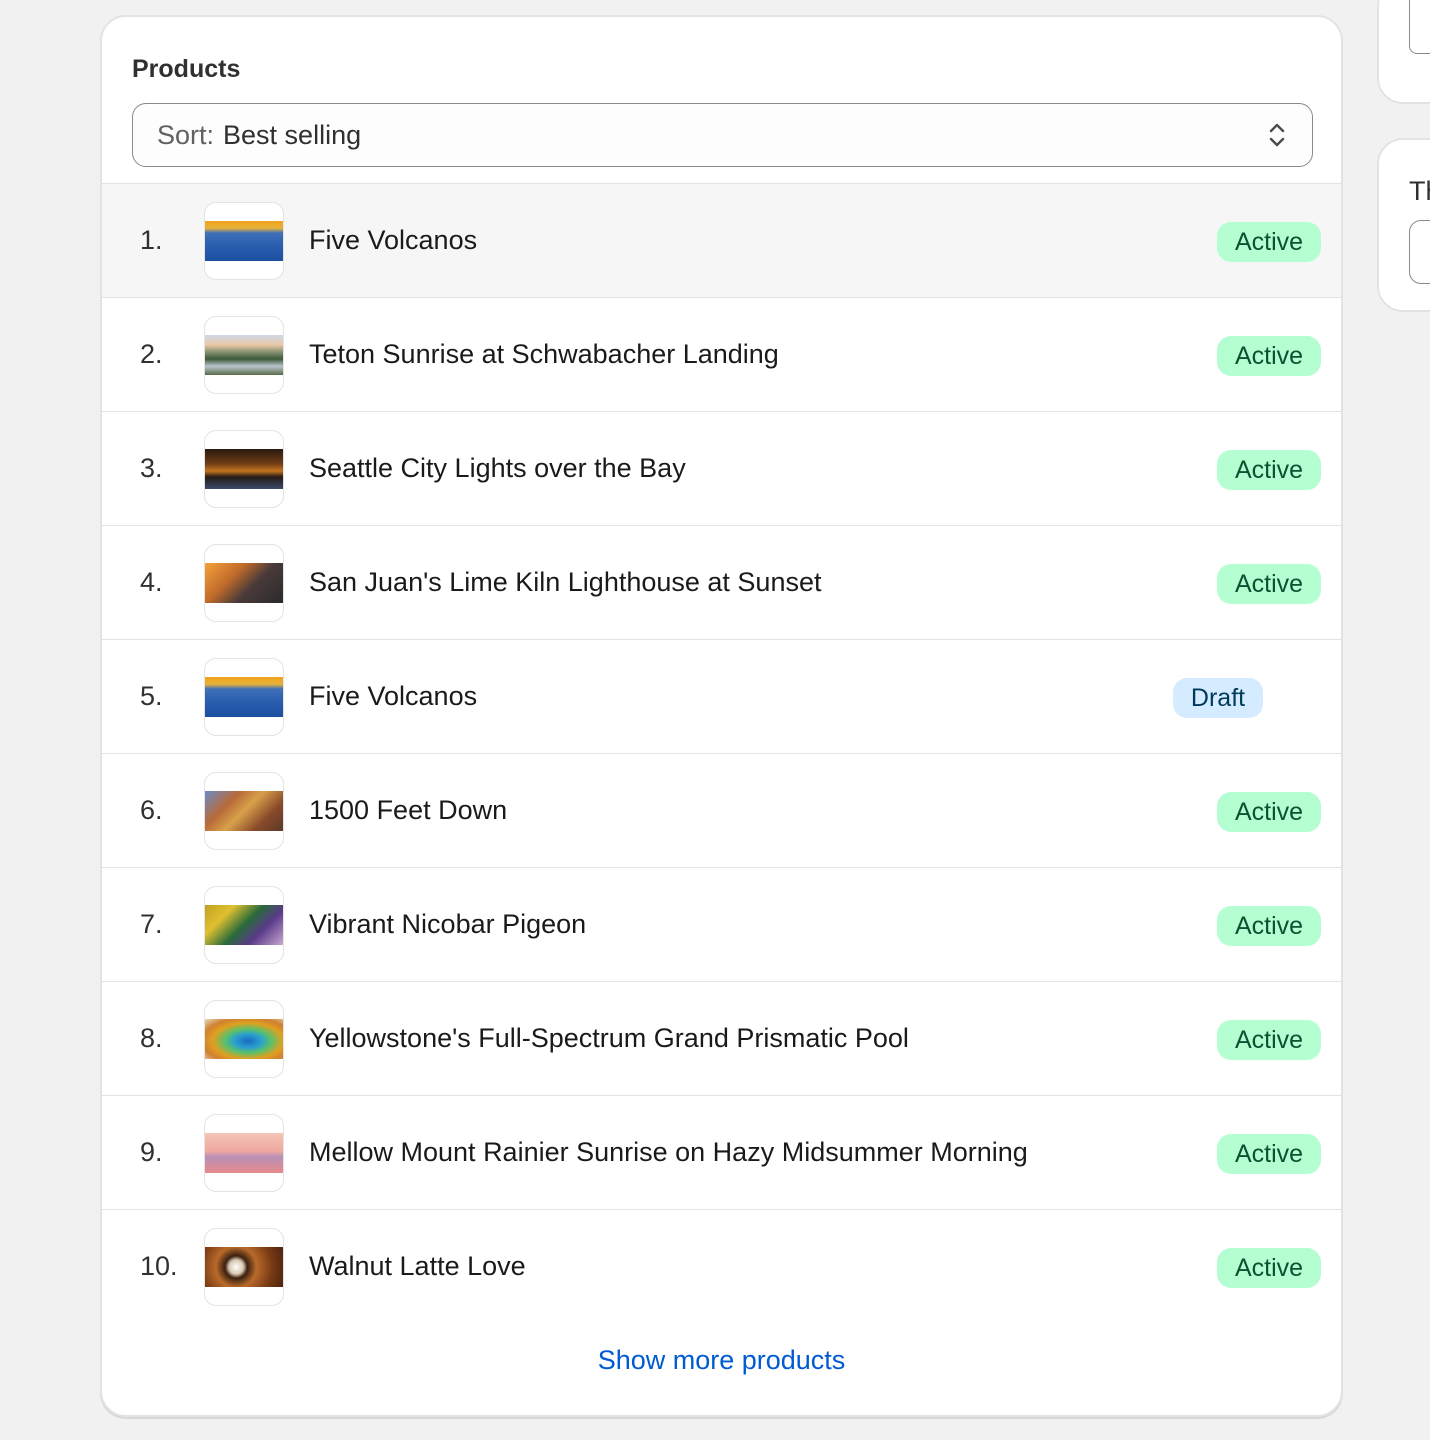  Describe the element at coordinates (151, 582) in the screenshot. I see `product-rank: 4.` at that location.